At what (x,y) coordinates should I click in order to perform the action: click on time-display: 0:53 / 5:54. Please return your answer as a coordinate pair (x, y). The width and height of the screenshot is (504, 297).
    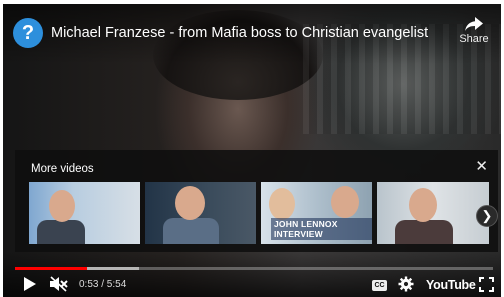
    Looking at the image, I should click on (103, 284).